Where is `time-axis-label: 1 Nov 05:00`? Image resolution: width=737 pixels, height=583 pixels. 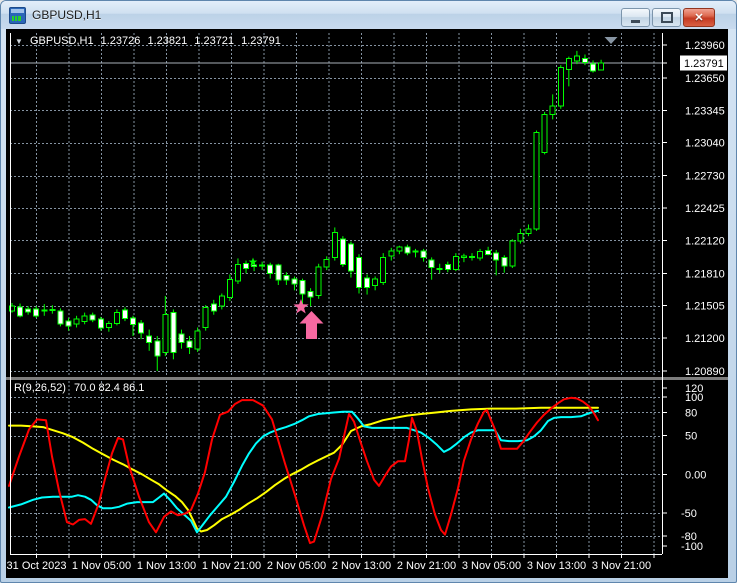 time-axis-label: 1 Nov 05:00 is located at coordinates (101, 566).